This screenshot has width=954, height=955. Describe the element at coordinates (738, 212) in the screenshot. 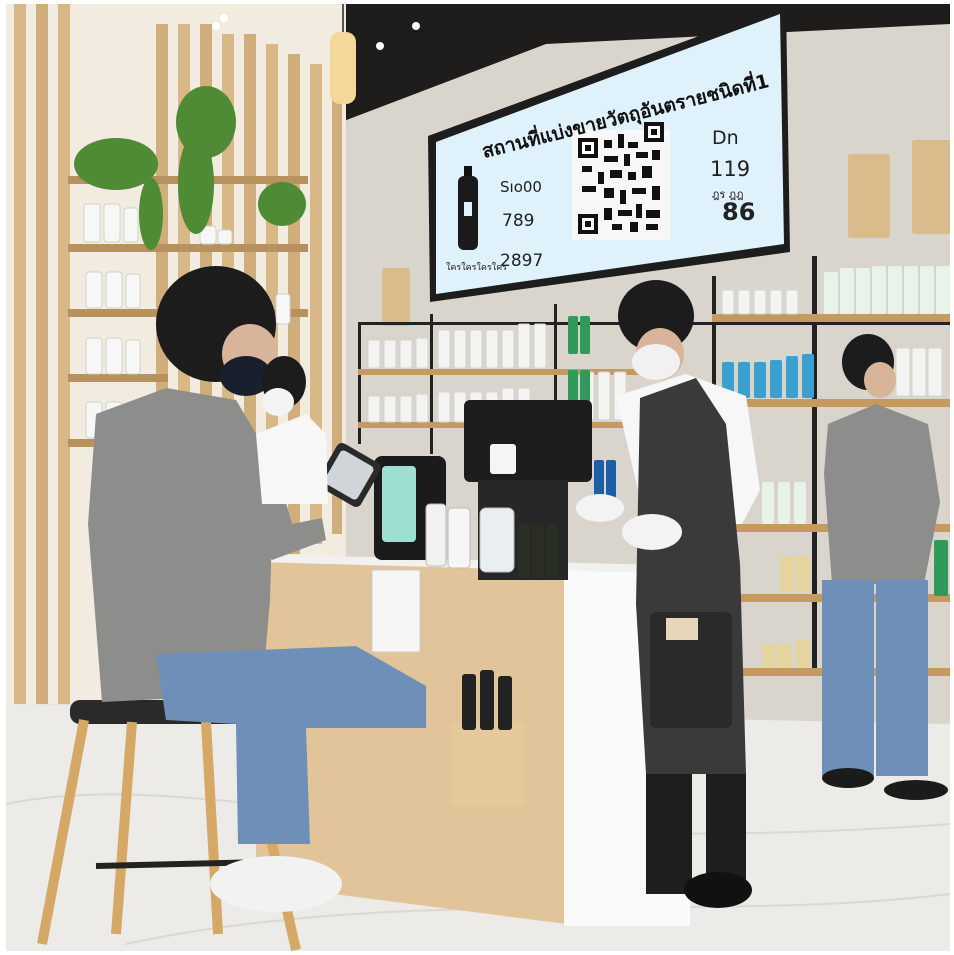

I see `monitor-right-value-2: 86` at that location.